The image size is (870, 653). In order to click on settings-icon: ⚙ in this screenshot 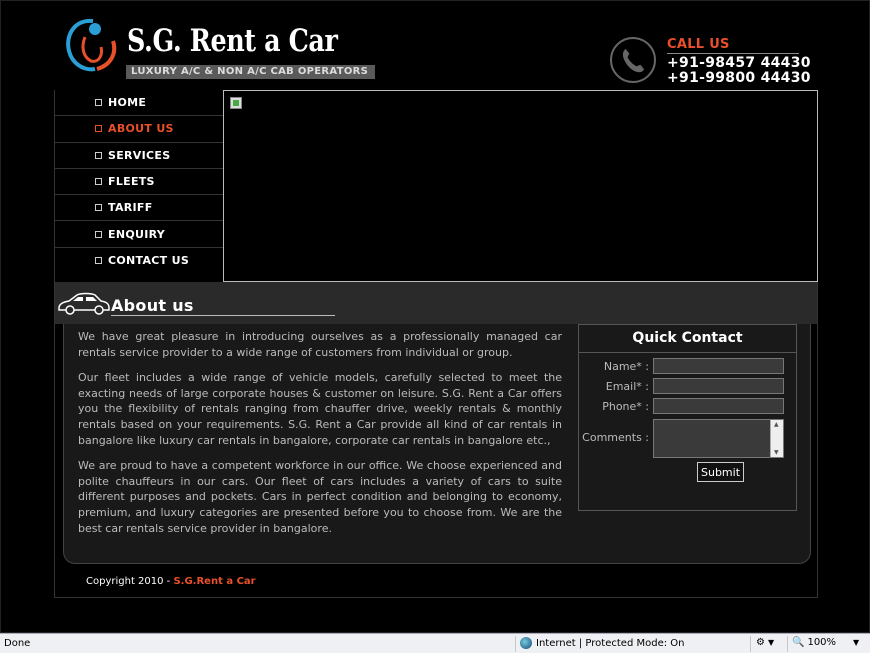, I will do `click(760, 642)`.